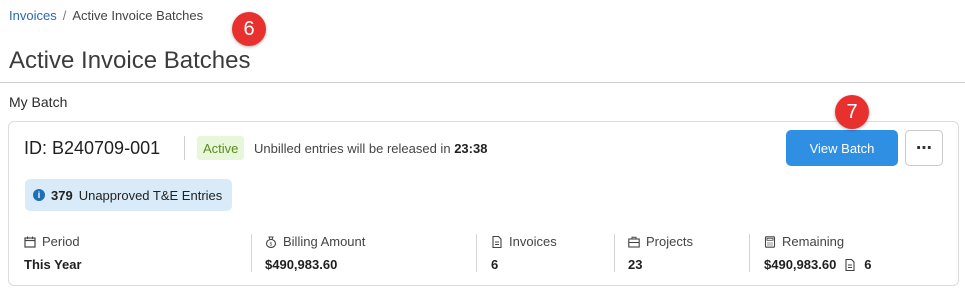 The height and width of the screenshot is (297, 965). Describe the element at coordinates (813, 241) in the screenshot. I see `stat-remaining-label: Remaining` at that location.